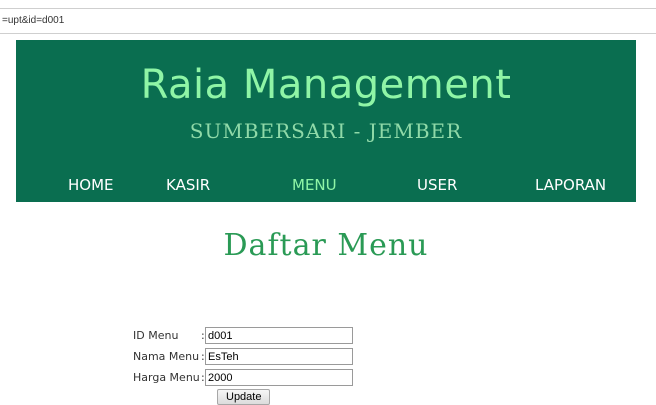  What do you see at coordinates (570, 185) in the screenshot?
I see `nav-item-laporan: LAPORAN` at bounding box center [570, 185].